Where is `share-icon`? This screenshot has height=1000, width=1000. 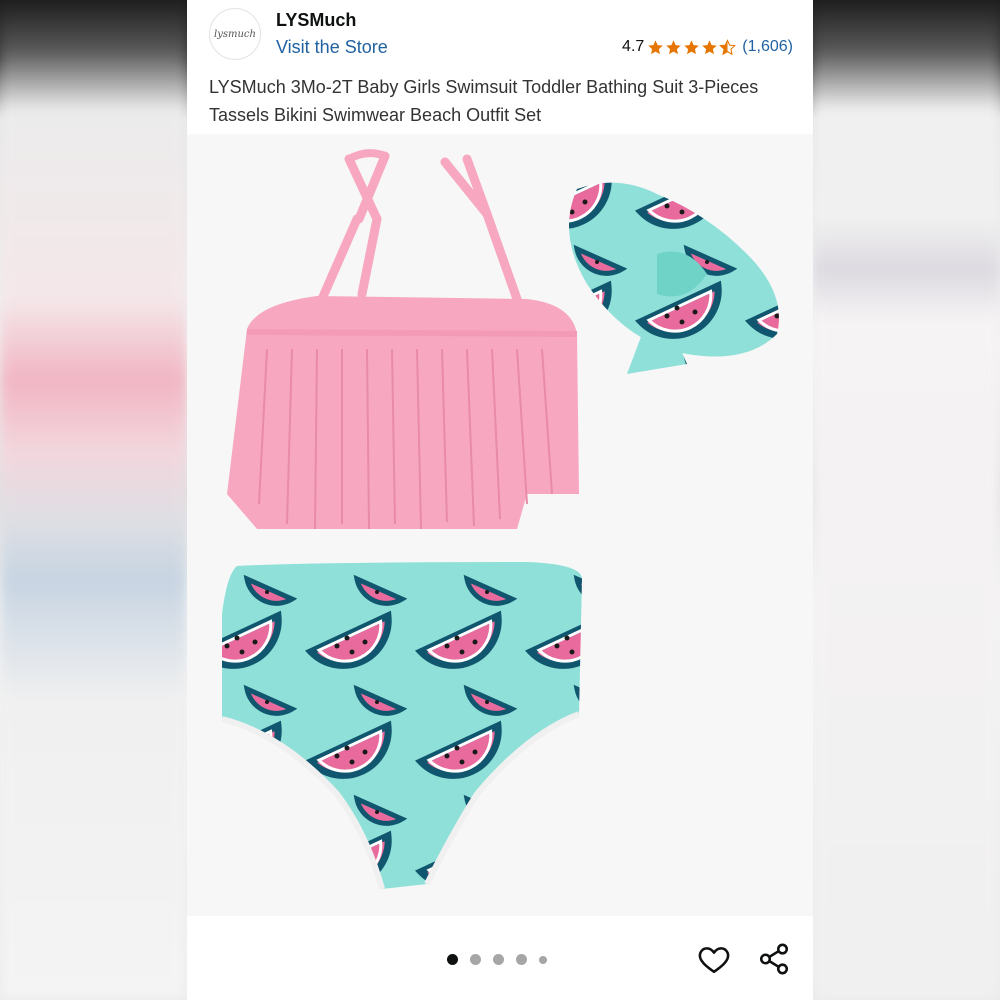 share-icon is located at coordinates (774, 959).